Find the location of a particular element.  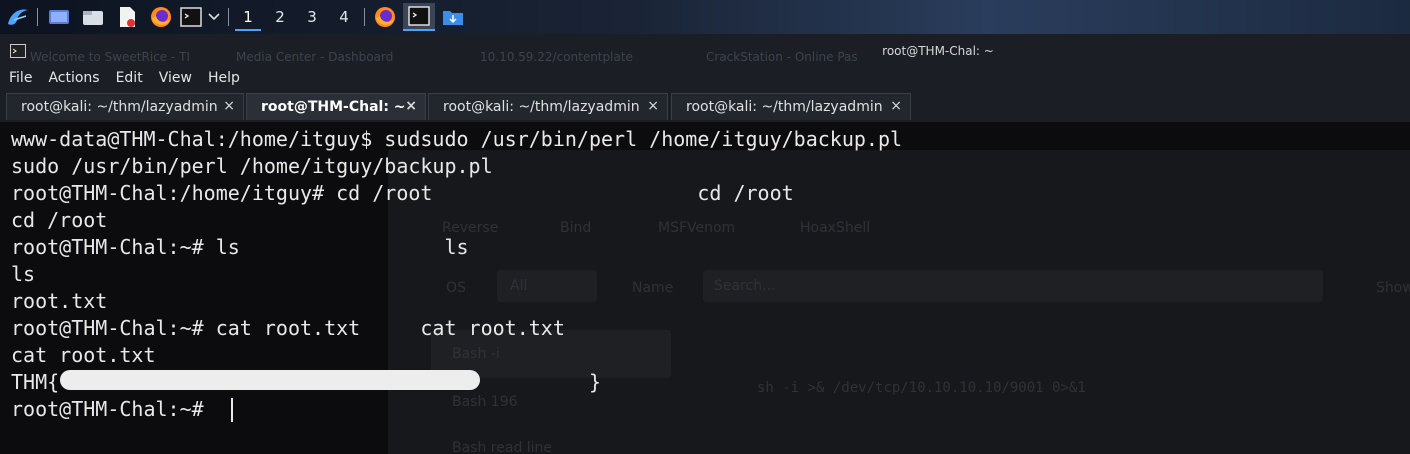

terminal-line: cat root.txt is located at coordinates (83, 355).